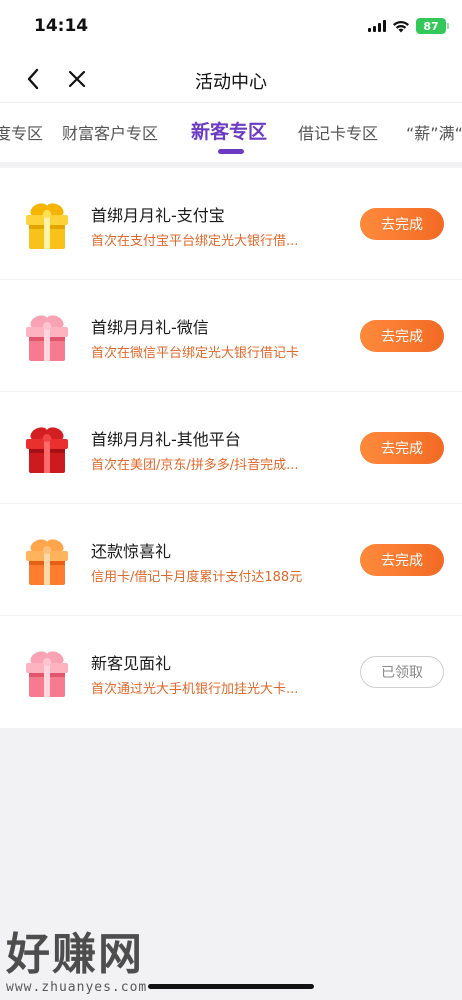 Image resolution: width=462 pixels, height=1000 pixels. Describe the element at coordinates (195, 353) in the screenshot. I see `task-description: 首次在微信平台绑定光大银行借记卡` at that location.